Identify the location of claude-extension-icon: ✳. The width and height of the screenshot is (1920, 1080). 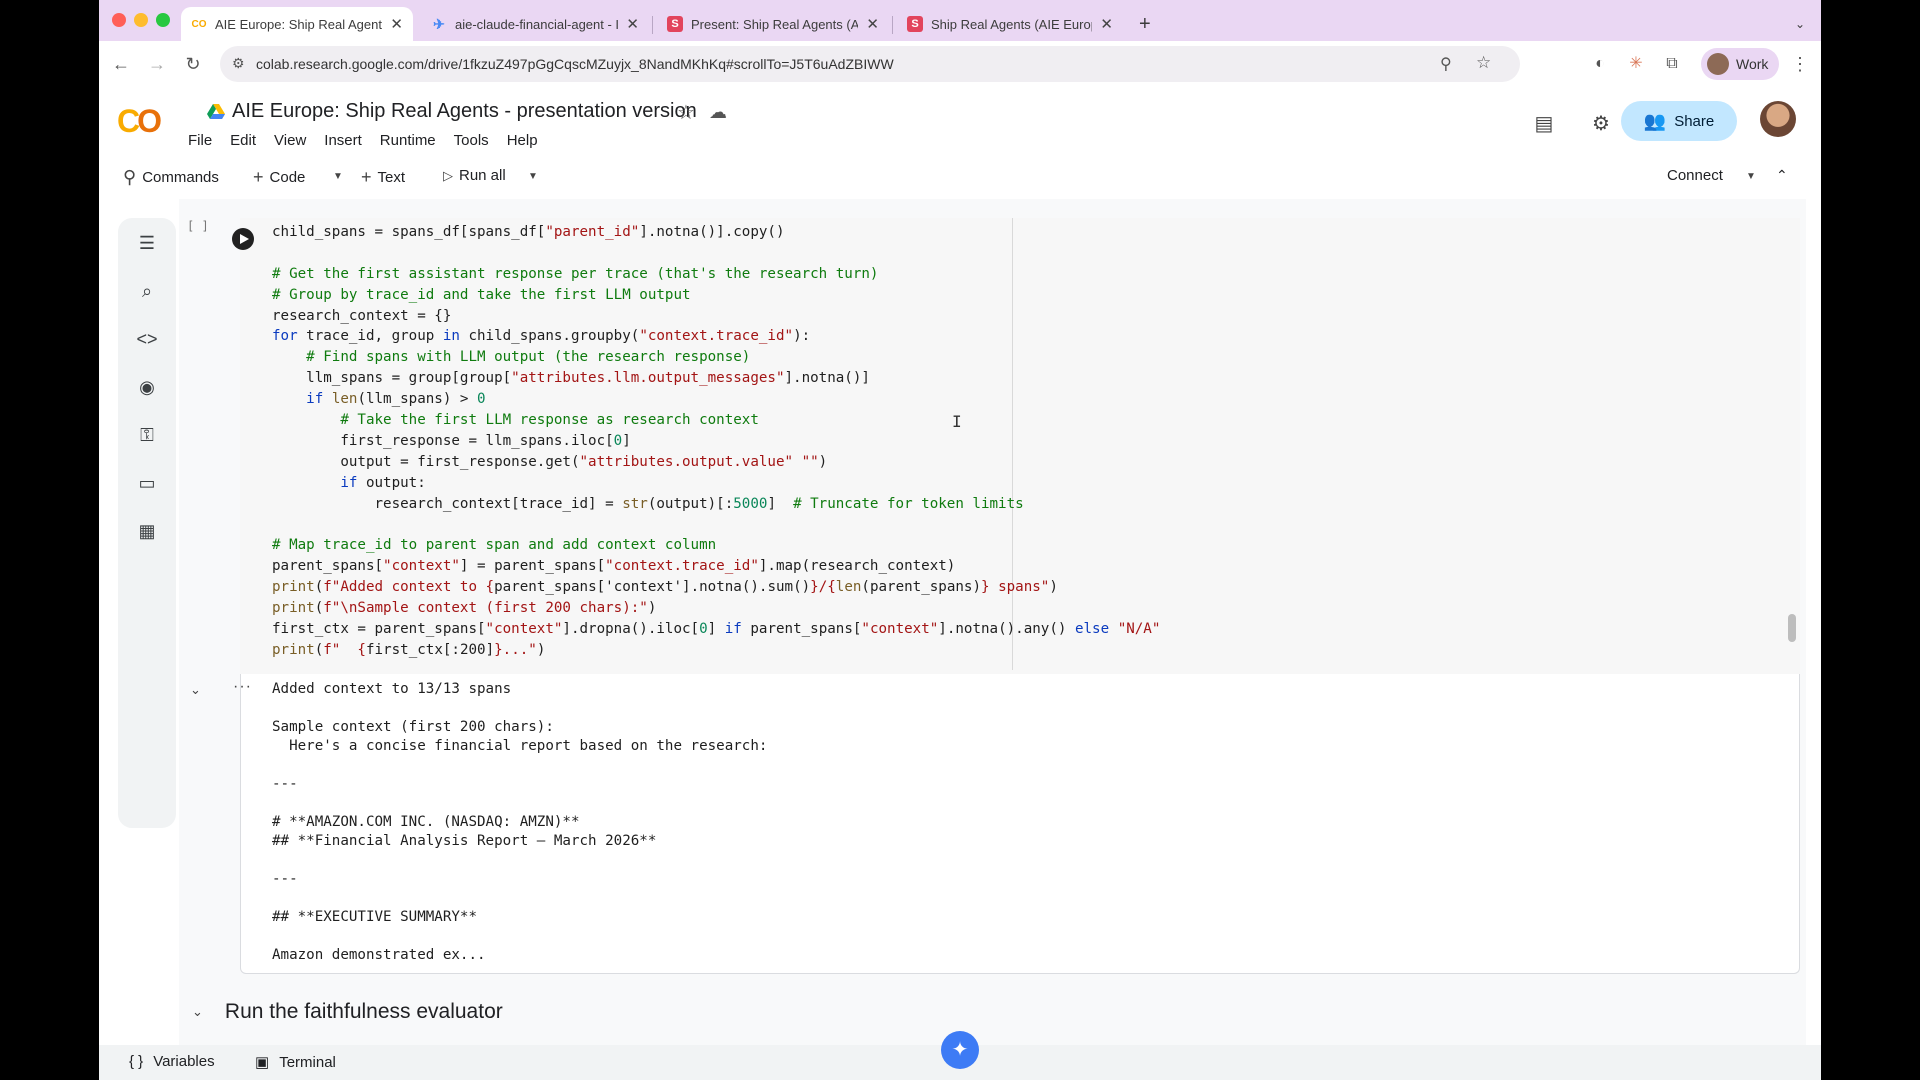
(1636, 64).